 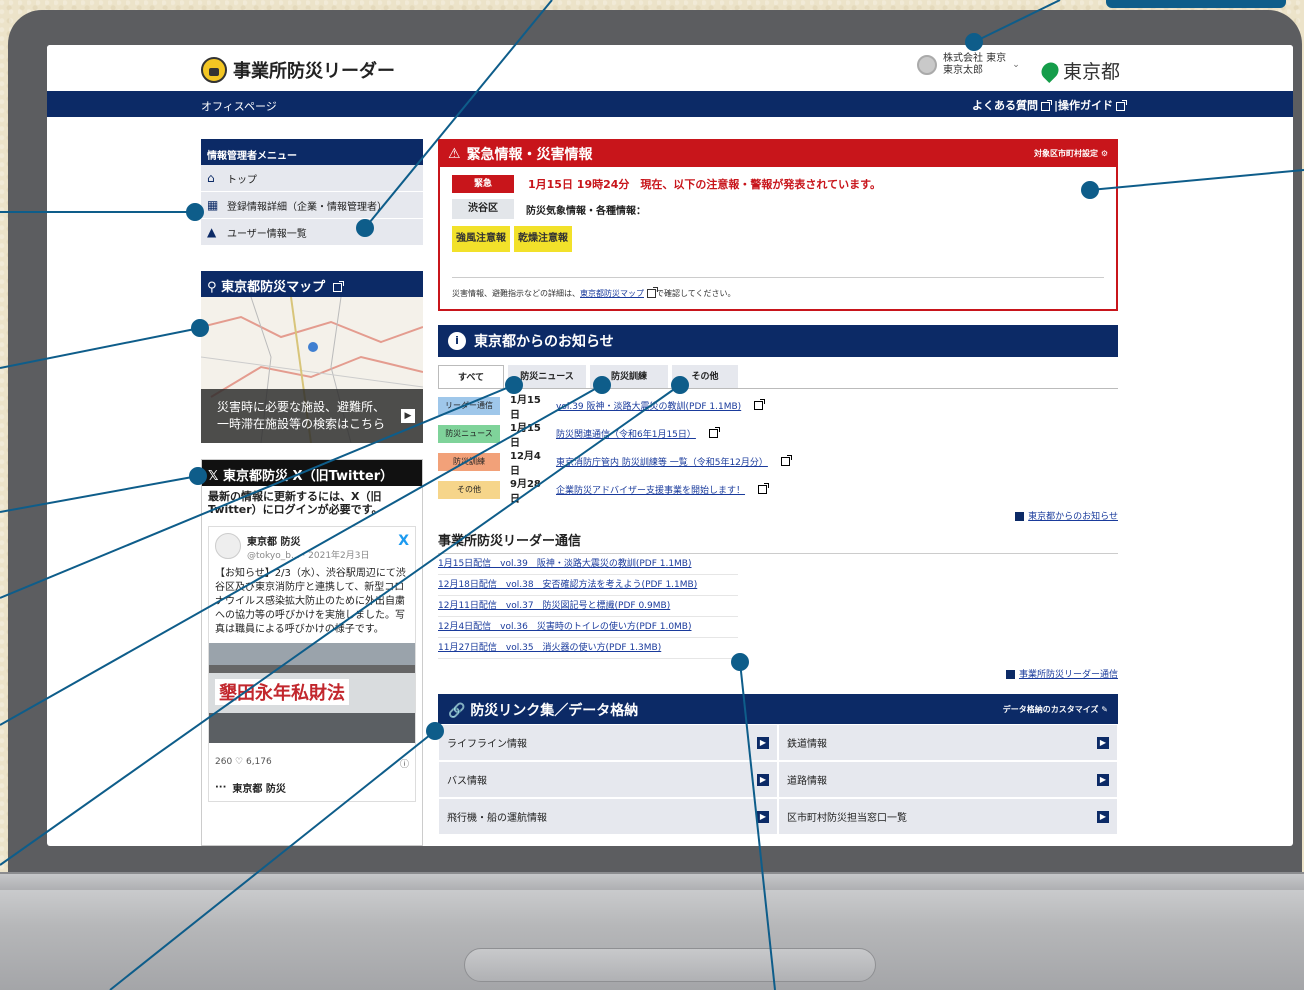 I want to click on category-badge: 防災訓練, so click(x=469, y=461).